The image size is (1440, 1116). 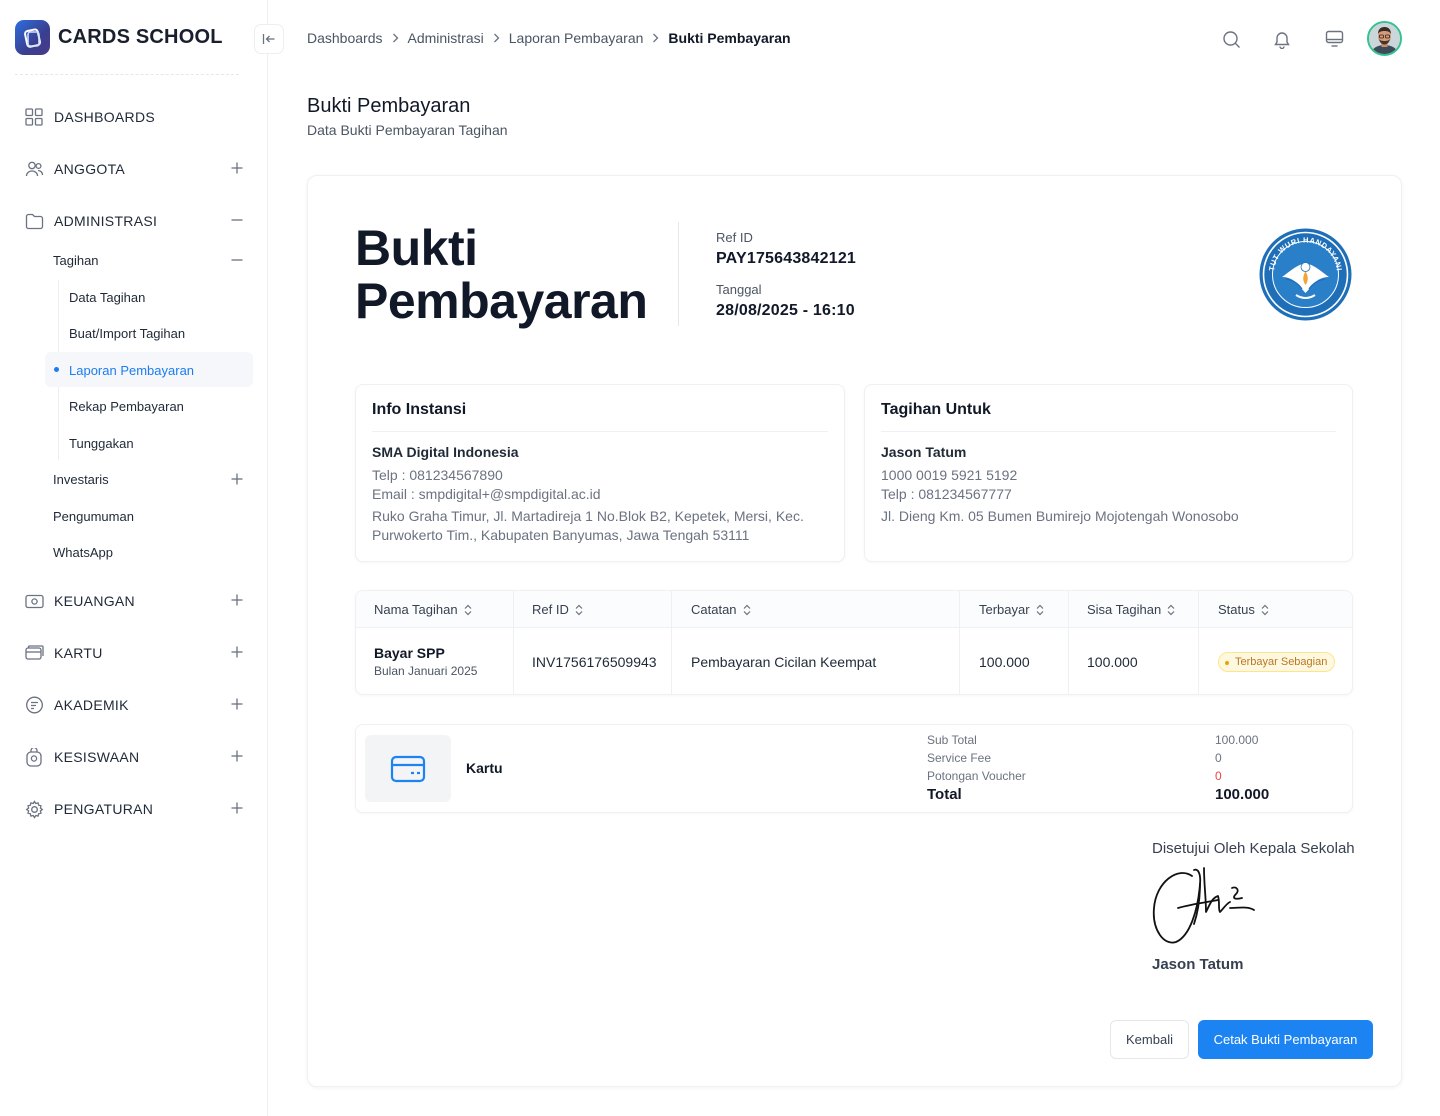 I want to click on table-header, so click(x=854, y=609).